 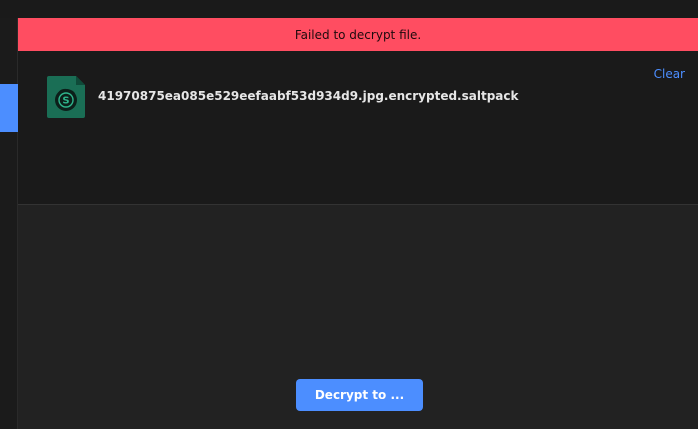 What do you see at coordinates (349, 9) in the screenshot?
I see `title-bar` at bounding box center [349, 9].